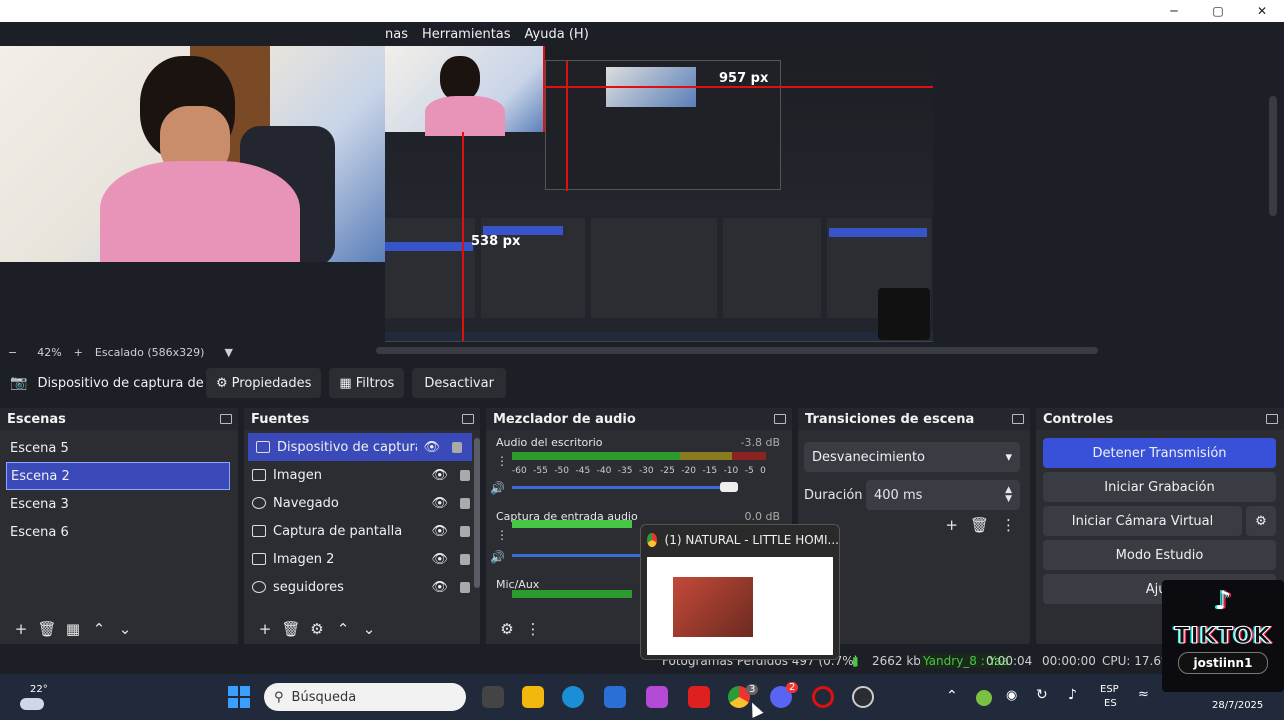 This screenshot has width=1284, height=720. I want to click on scale-dropdown-icon: ▼, so click(228, 352).